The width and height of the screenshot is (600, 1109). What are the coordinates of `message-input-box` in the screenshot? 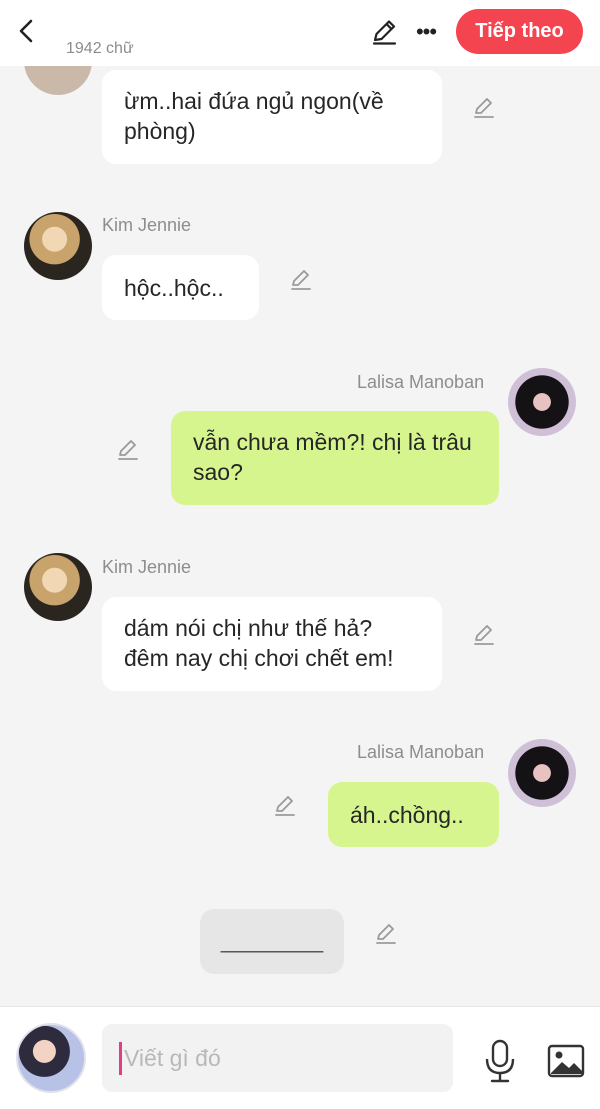 It's located at (277, 1058).